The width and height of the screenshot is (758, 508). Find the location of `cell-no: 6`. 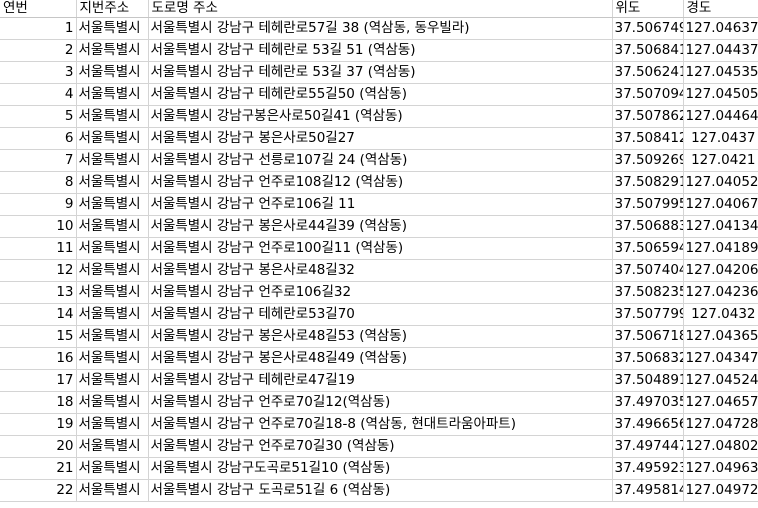

cell-no: 6 is located at coordinates (38, 138).